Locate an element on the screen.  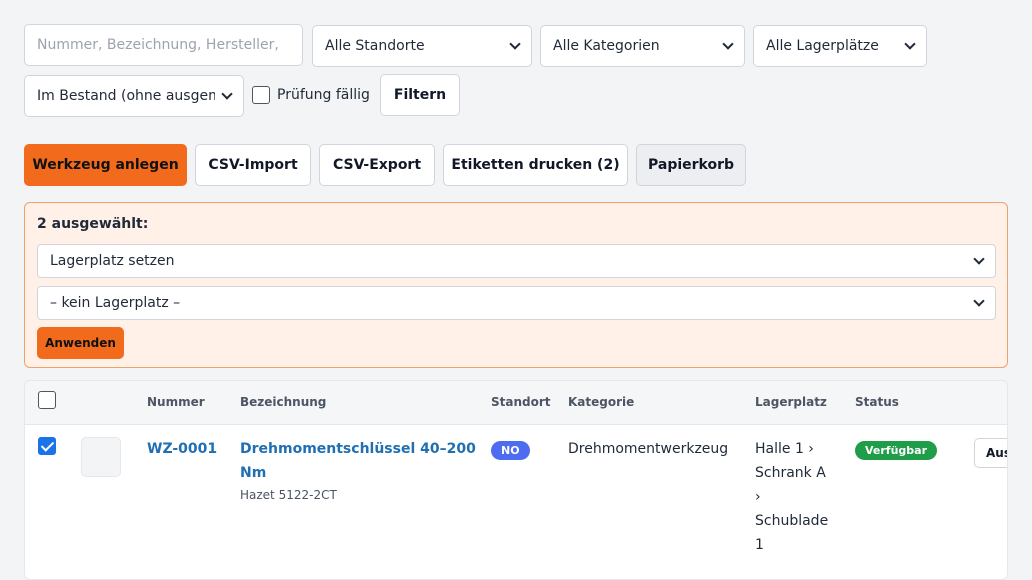
standort-select: Alle Standorte is located at coordinates (422, 46).